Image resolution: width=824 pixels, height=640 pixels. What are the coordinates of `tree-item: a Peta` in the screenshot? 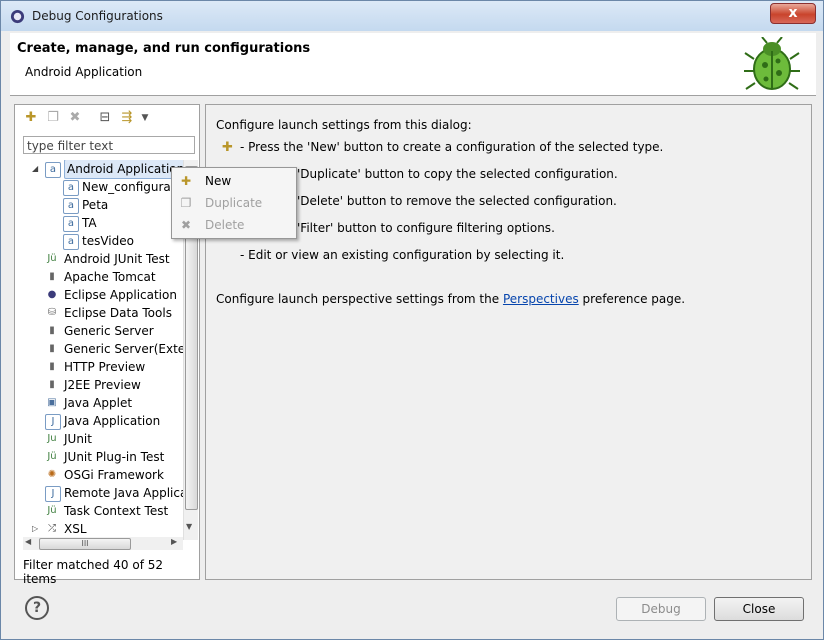 It's located at (99, 205).